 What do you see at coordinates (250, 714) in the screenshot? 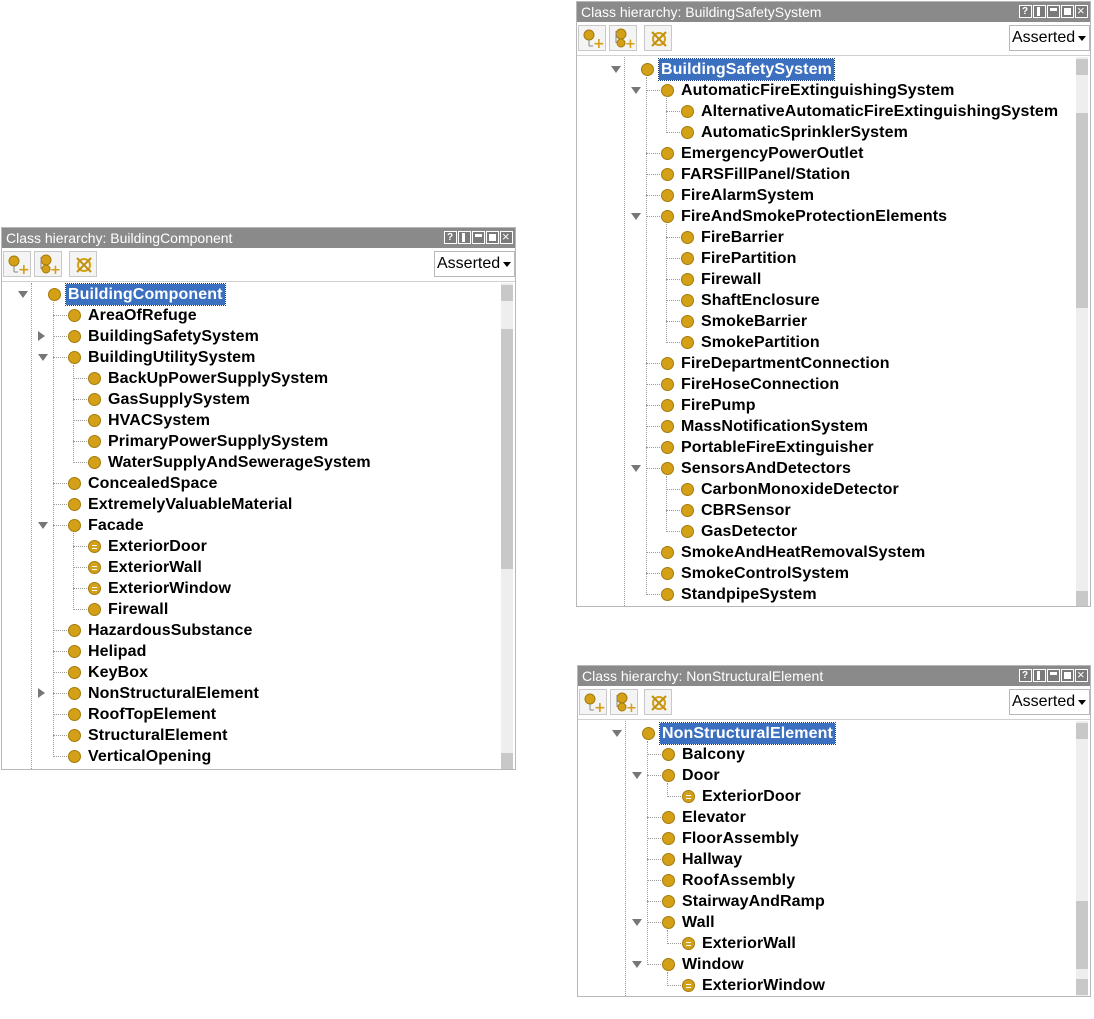
I see `tree-row: RoofTopElement` at bounding box center [250, 714].